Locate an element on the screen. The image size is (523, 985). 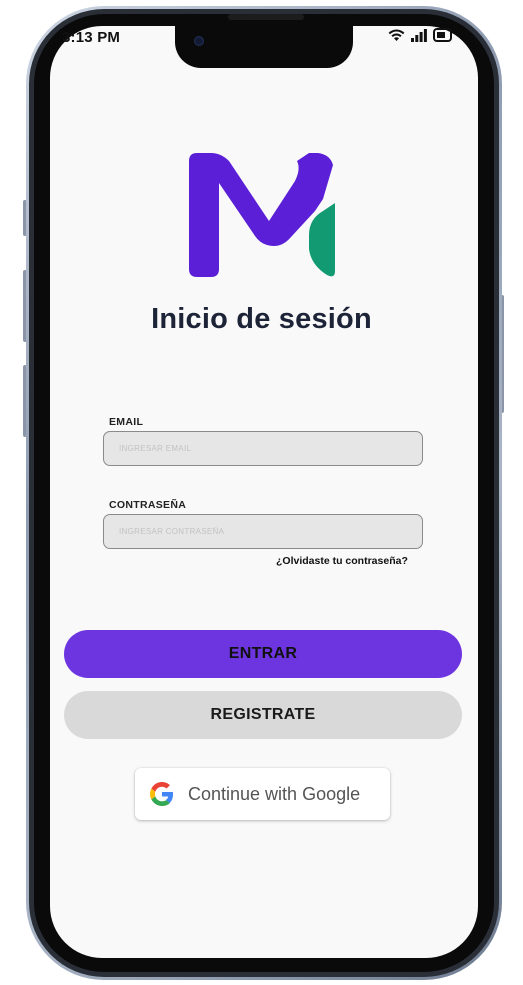
status-icons is located at coordinates (420, 35).